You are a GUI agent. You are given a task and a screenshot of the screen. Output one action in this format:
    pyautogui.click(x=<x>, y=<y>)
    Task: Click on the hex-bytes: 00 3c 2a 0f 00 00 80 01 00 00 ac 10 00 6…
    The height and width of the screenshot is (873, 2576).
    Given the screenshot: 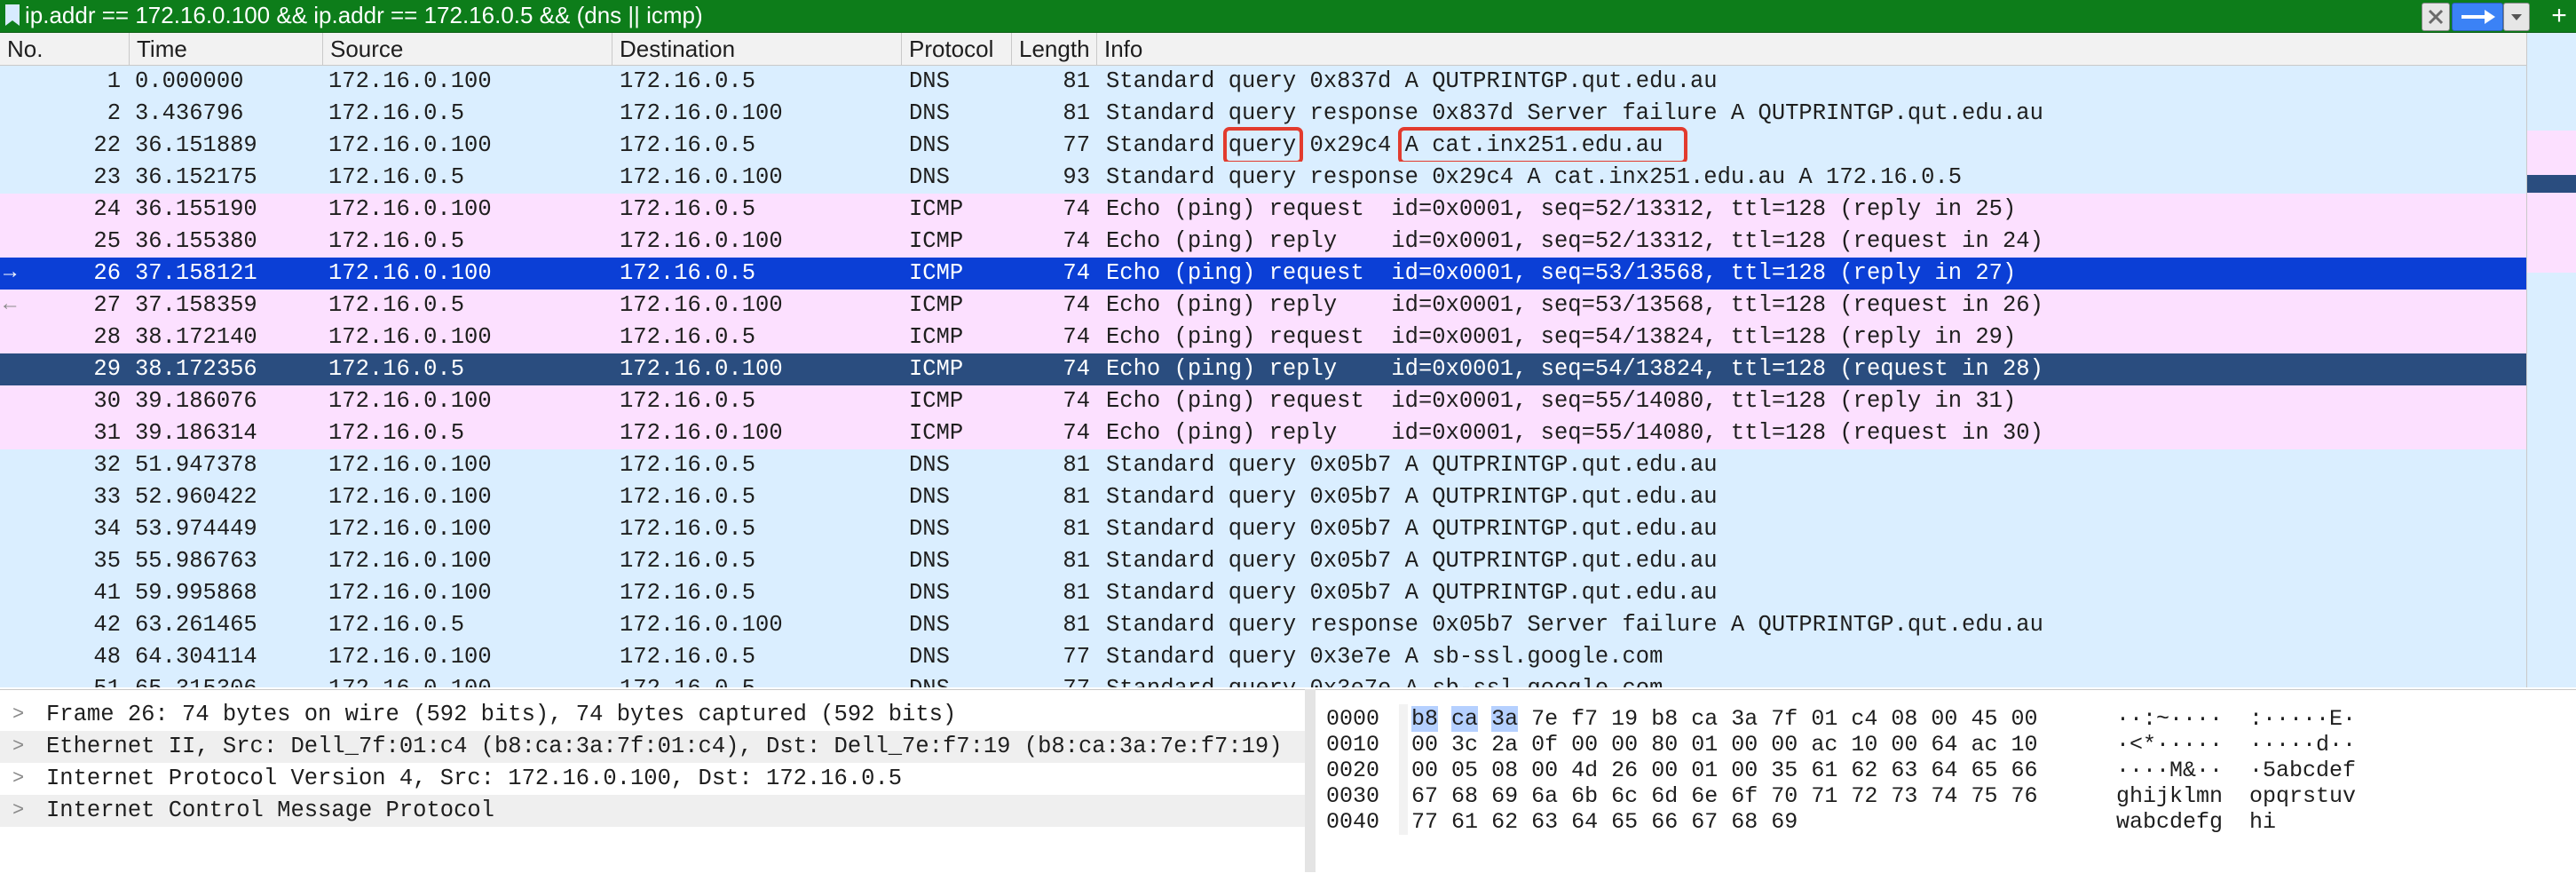 What is the action you would take?
    pyautogui.click(x=1724, y=745)
    